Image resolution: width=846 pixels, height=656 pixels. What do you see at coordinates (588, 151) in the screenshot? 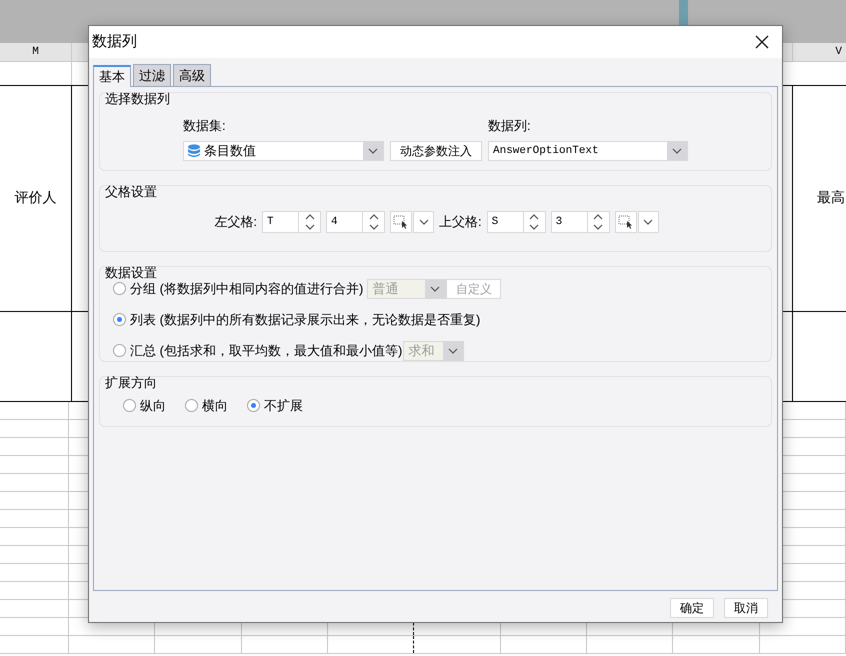
I see `dropdown-field: AnswerOptionText` at bounding box center [588, 151].